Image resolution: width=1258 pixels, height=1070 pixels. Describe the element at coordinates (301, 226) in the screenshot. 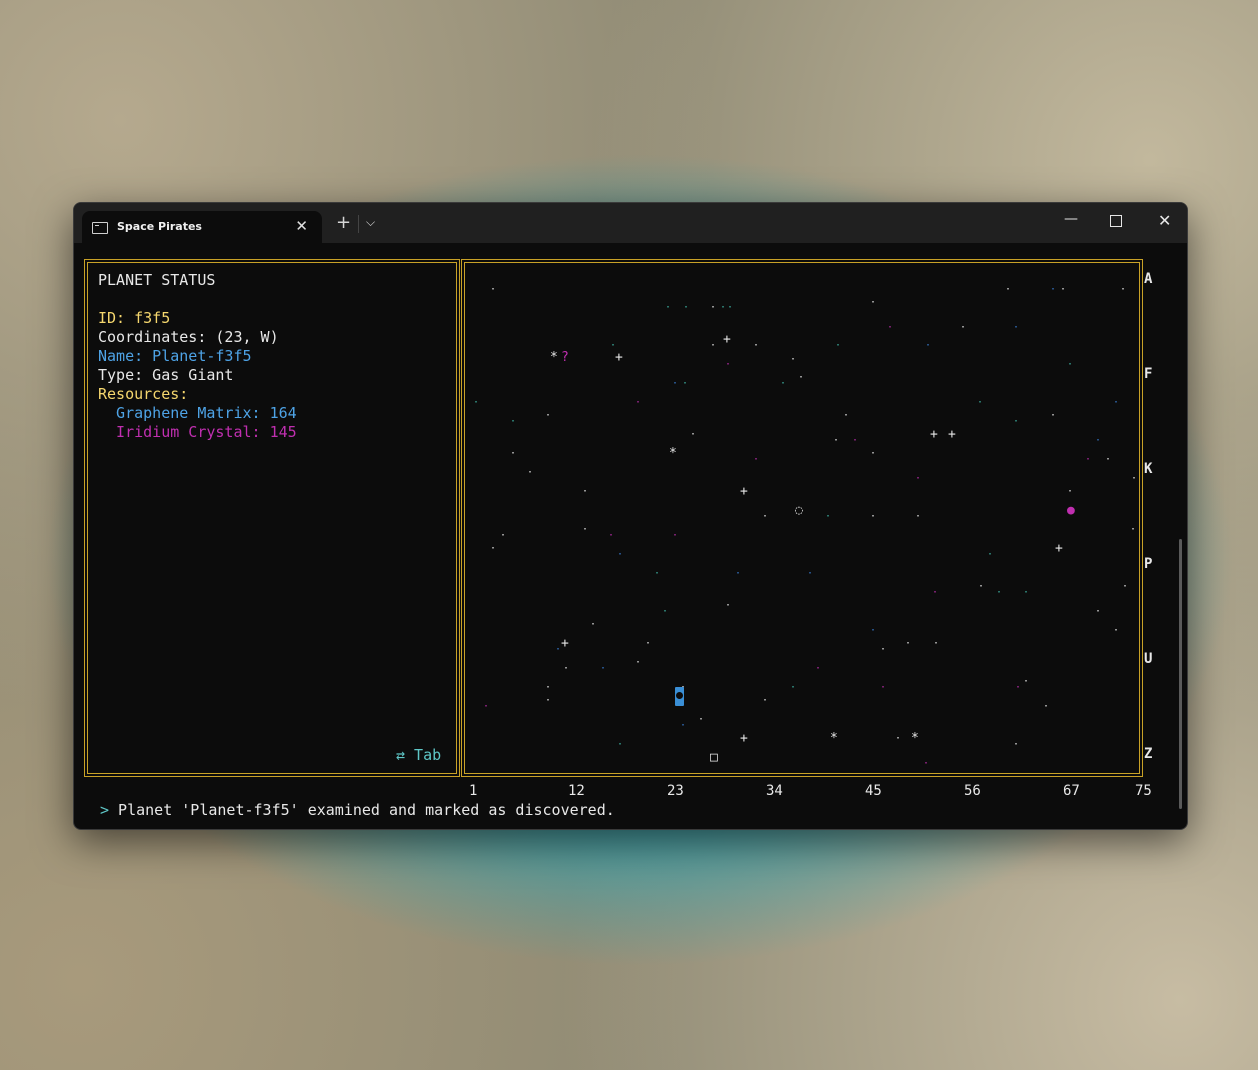

I see `close-tab-icon: ✕` at that location.